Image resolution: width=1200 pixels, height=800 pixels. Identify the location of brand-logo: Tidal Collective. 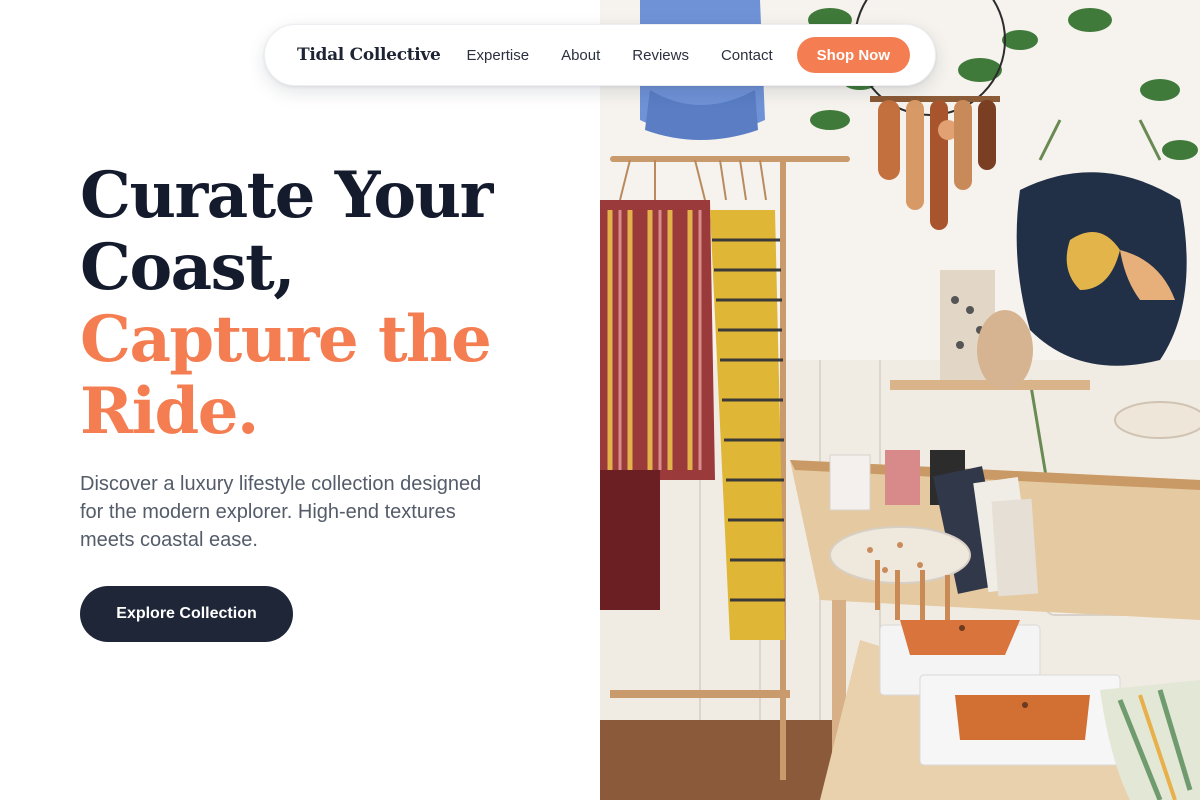
(369, 55).